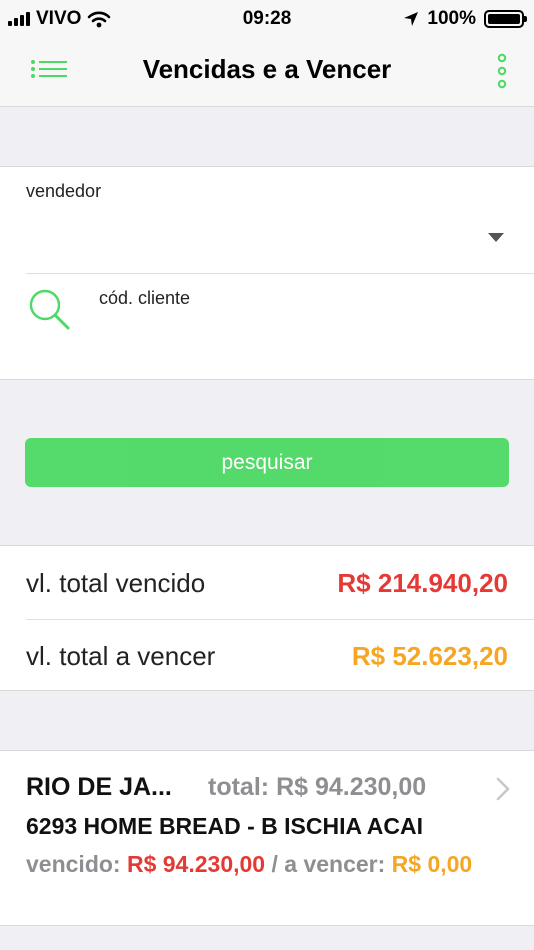  I want to click on result-upcoming-value: R$ 0,00, so click(432, 864).